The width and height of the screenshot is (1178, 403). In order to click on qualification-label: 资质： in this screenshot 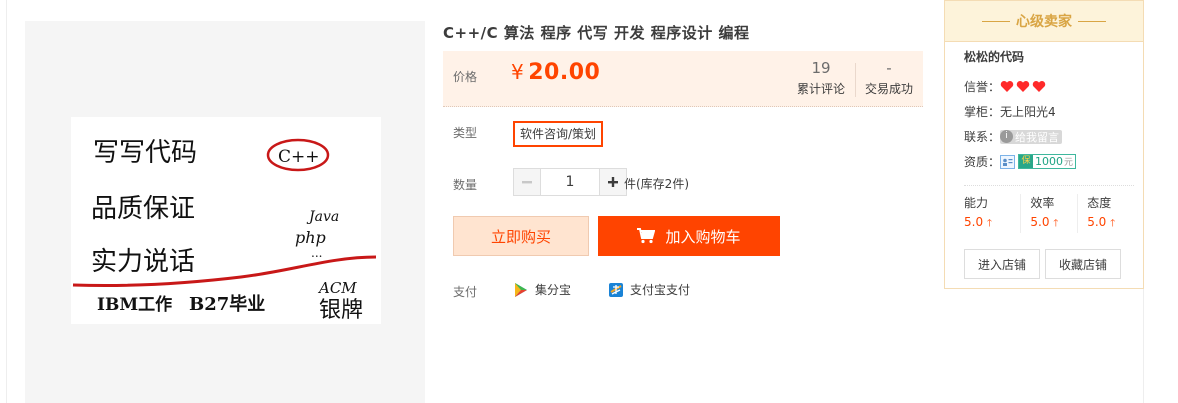, I will do `click(982, 162)`.